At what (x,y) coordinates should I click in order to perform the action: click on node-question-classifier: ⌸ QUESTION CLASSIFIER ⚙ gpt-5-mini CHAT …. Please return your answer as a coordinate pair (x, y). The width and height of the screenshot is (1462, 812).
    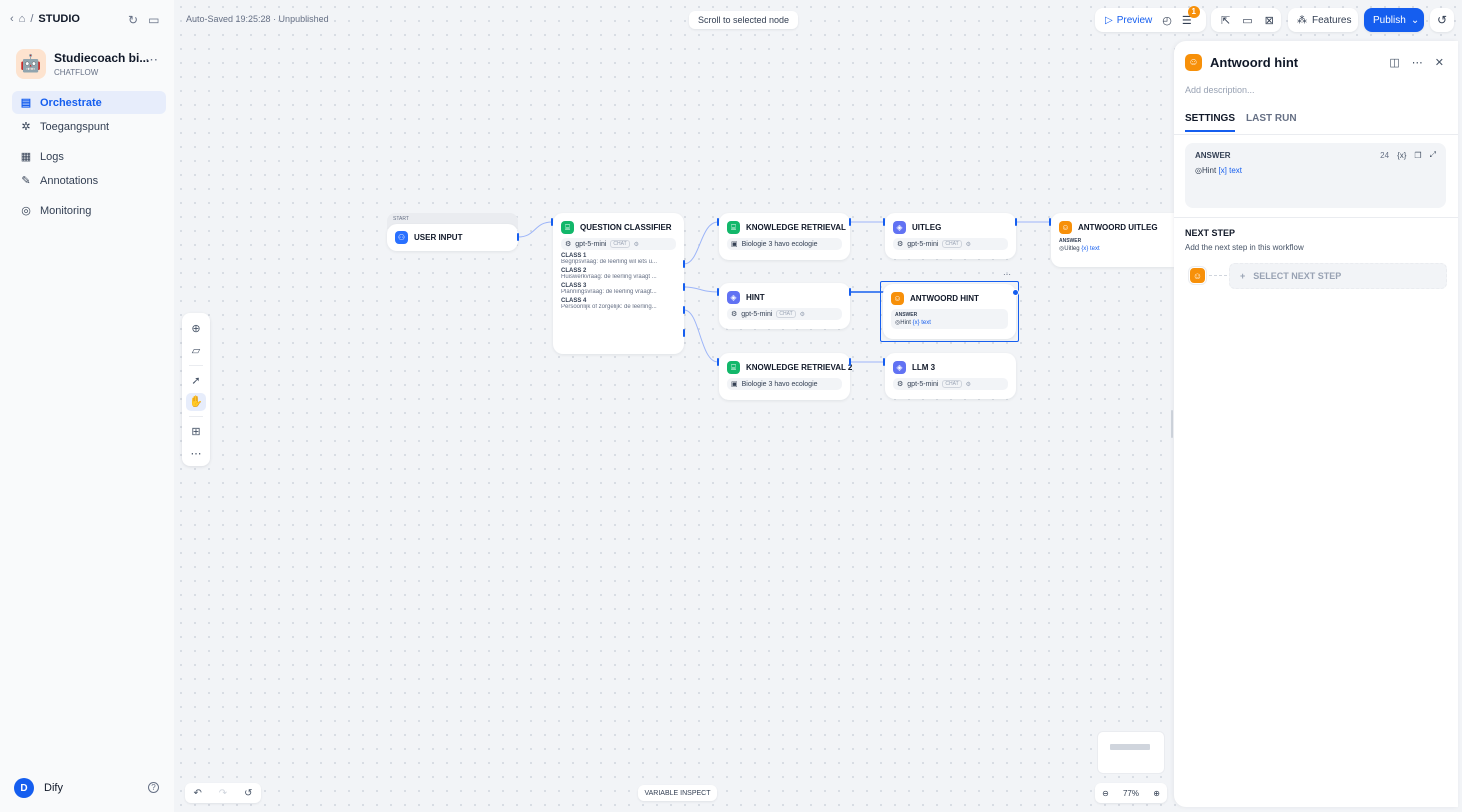
    Looking at the image, I should click on (618, 283).